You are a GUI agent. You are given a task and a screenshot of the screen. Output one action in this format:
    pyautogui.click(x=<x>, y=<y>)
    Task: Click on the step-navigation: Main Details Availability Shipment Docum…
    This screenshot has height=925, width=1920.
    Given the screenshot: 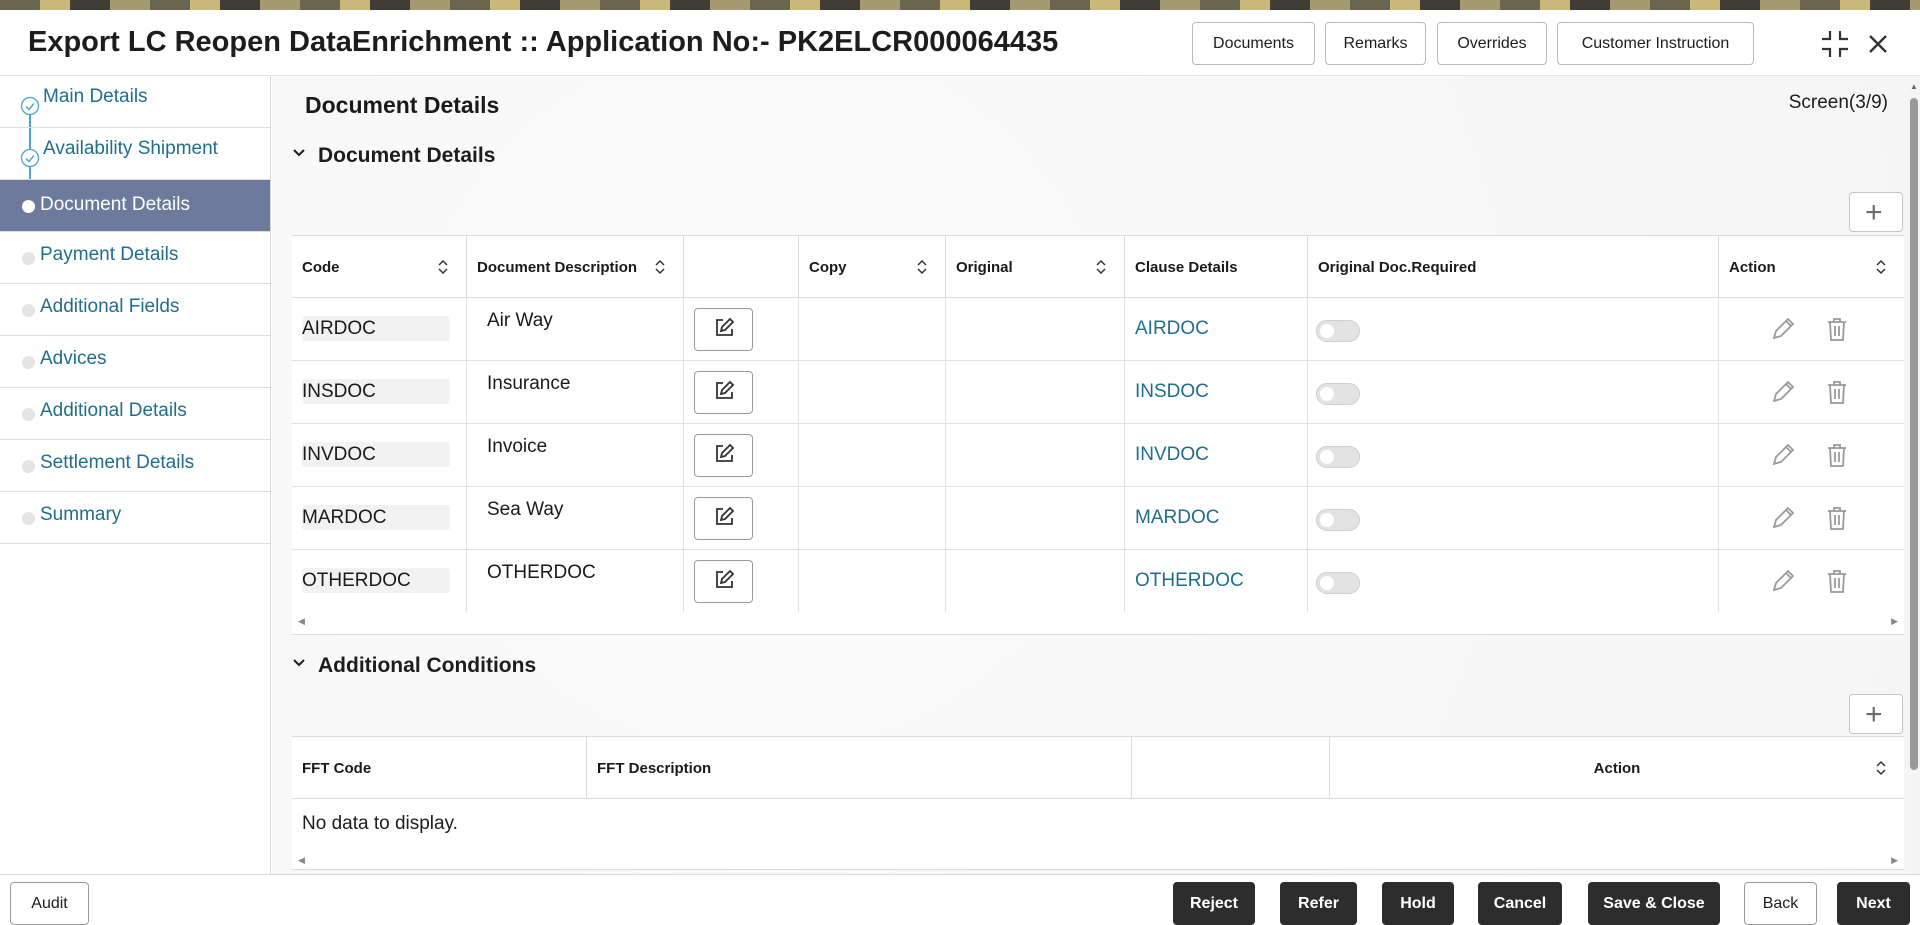 What is the action you would take?
    pyautogui.click(x=135, y=475)
    